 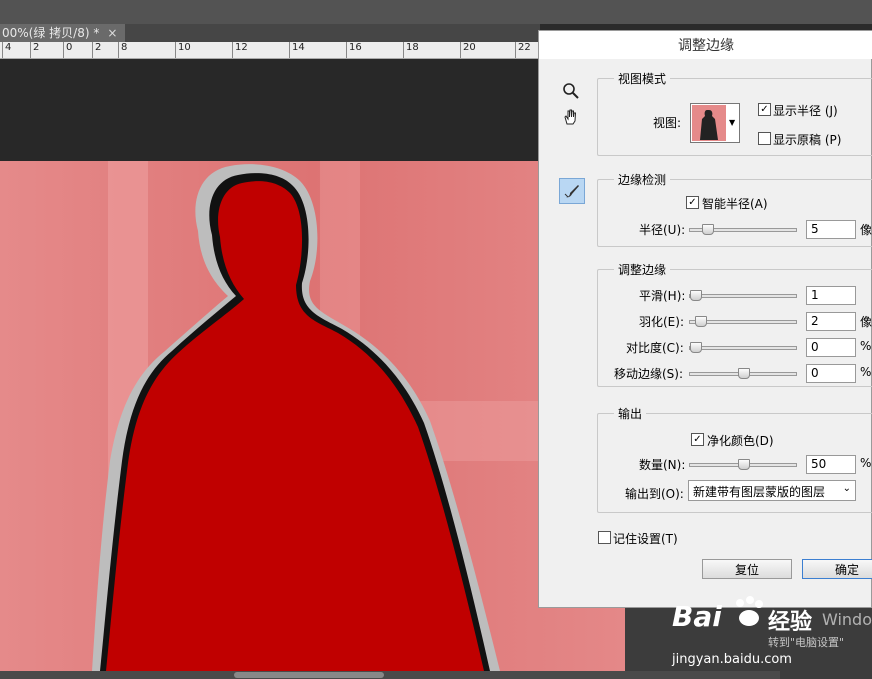 I want to click on workspace-background, so click(x=270, y=110).